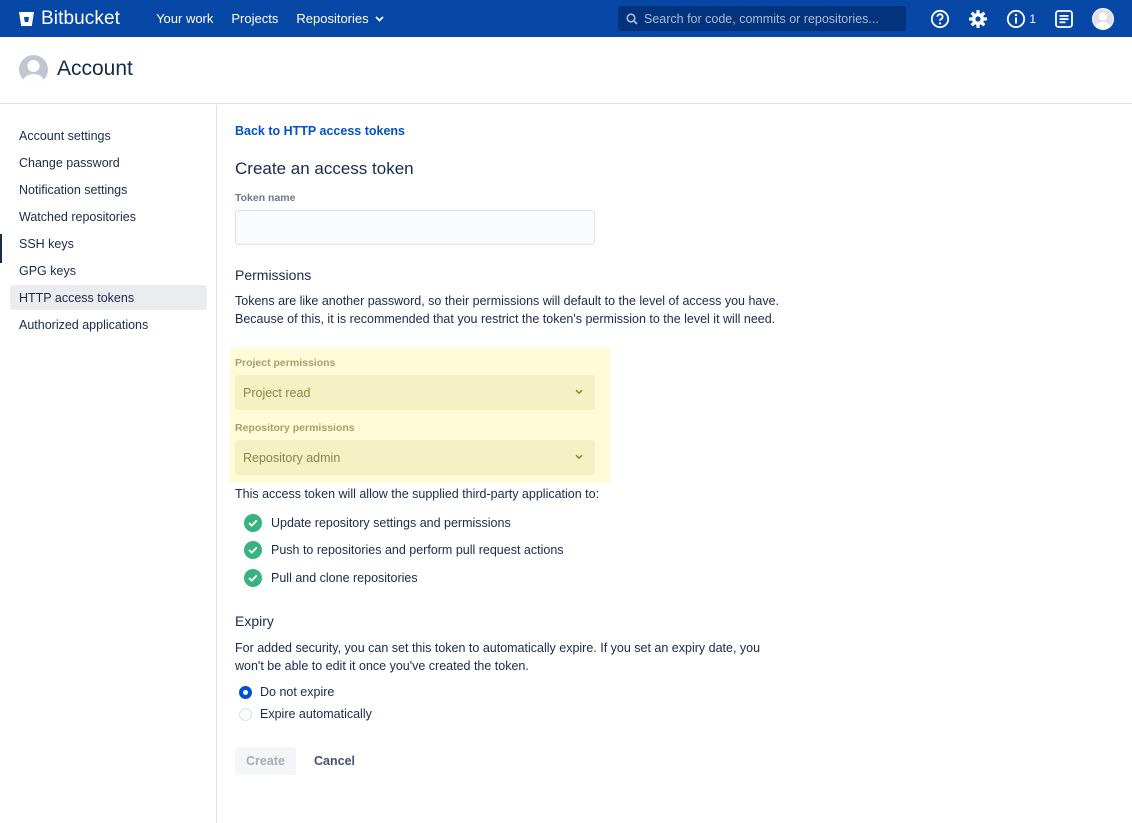 The width and height of the screenshot is (1132, 823). Describe the element at coordinates (566, 70) in the screenshot. I see `page-header: Account` at that location.